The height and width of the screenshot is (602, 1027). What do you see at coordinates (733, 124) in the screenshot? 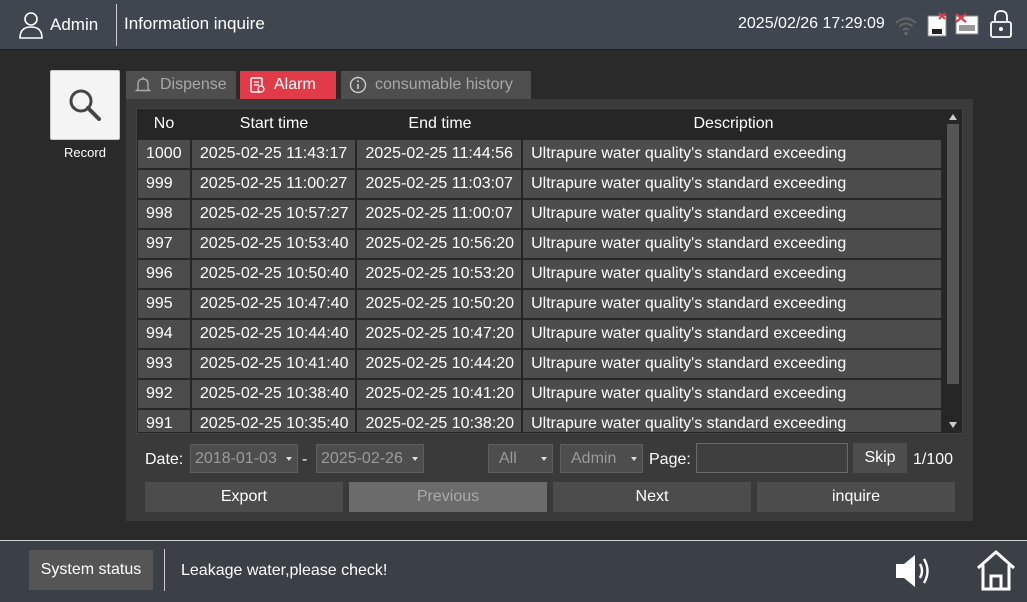
I see `column-header-description: Description` at bounding box center [733, 124].